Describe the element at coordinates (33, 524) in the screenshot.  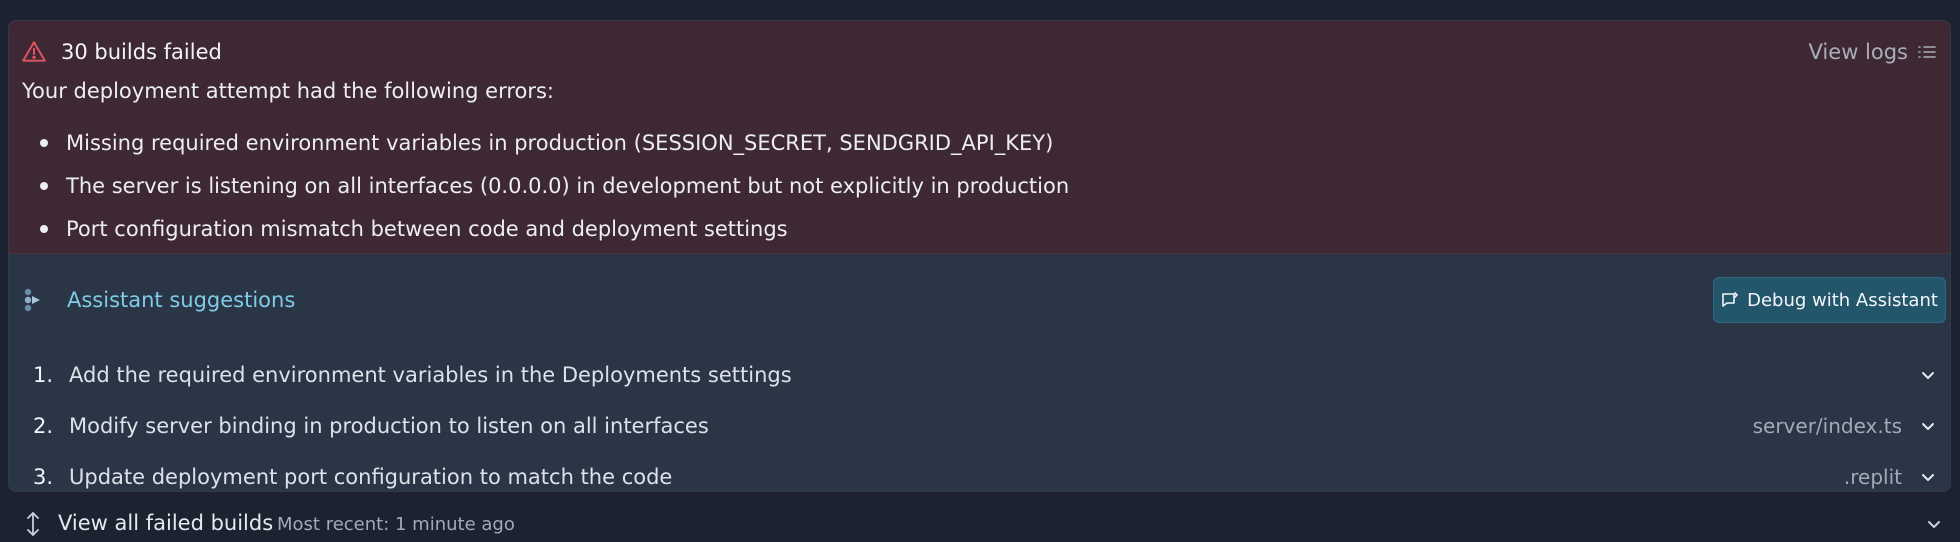
I see `expand-vertical-icon` at that location.